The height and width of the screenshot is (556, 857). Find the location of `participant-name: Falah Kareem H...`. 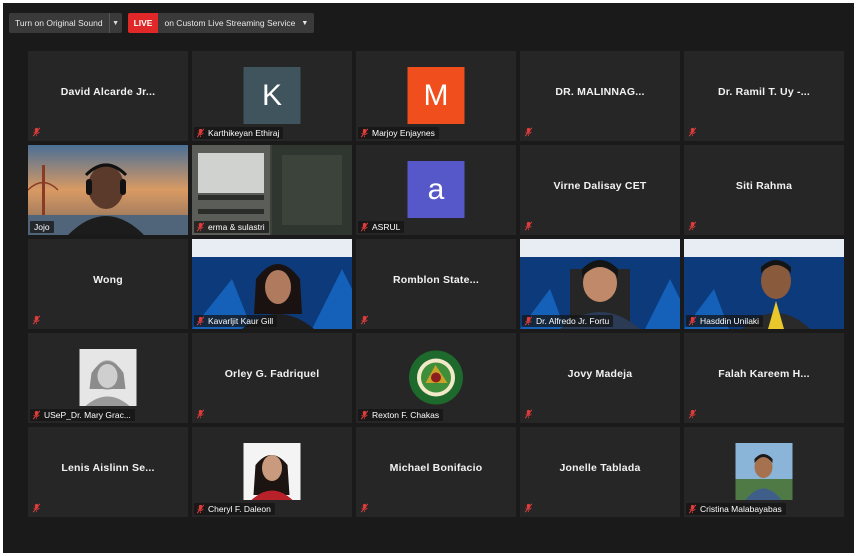

participant-name: Falah Kareem H... is located at coordinates (764, 374).